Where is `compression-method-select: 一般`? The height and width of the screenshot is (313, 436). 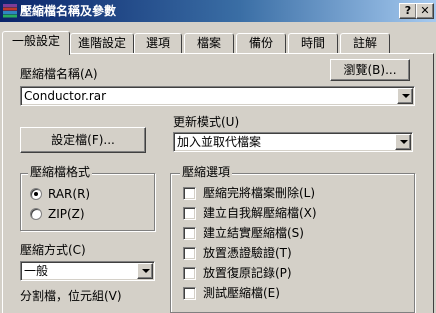
compression-method-select: 一般 is located at coordinates (87, 271).